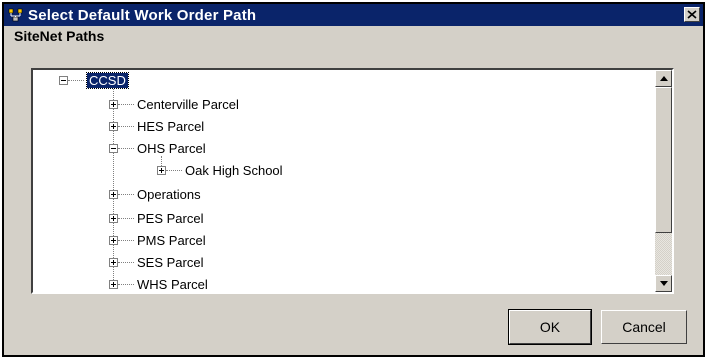  What do you see at coordinates (59, 36) in the screenshot?
I see `sitenet-paths-label: SiteNet Paths` at bounding box center [59, 36].